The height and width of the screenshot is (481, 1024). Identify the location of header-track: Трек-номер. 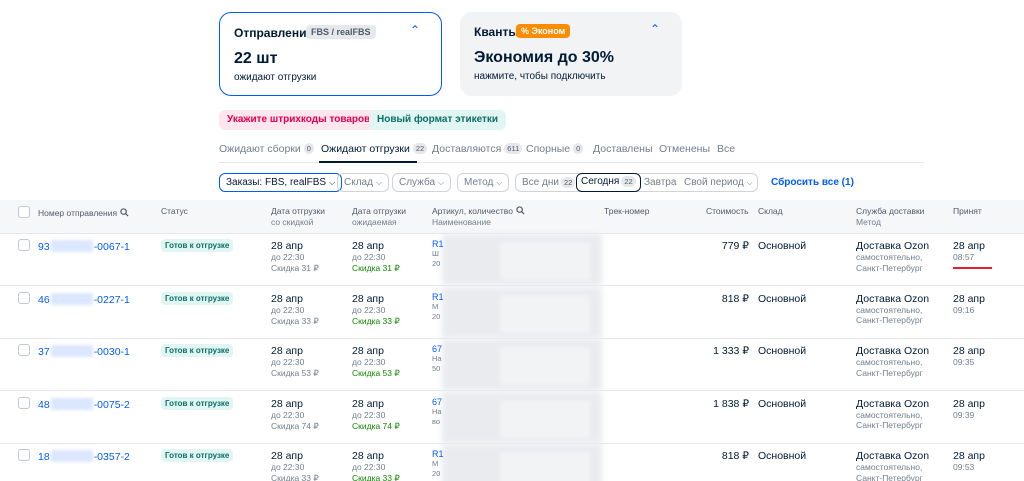
(627, 211).